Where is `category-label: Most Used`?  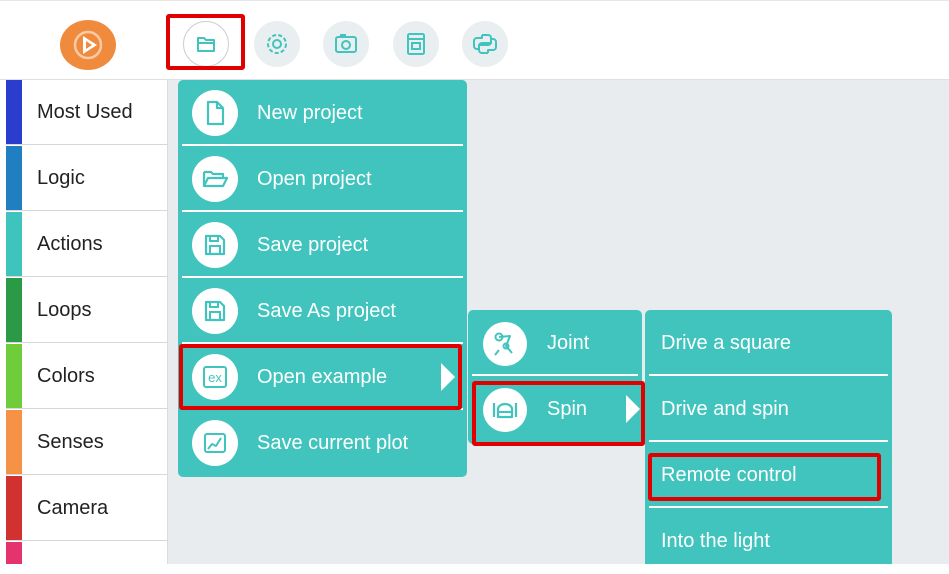 category-label: Most Used is located at coordinates (85, 112).